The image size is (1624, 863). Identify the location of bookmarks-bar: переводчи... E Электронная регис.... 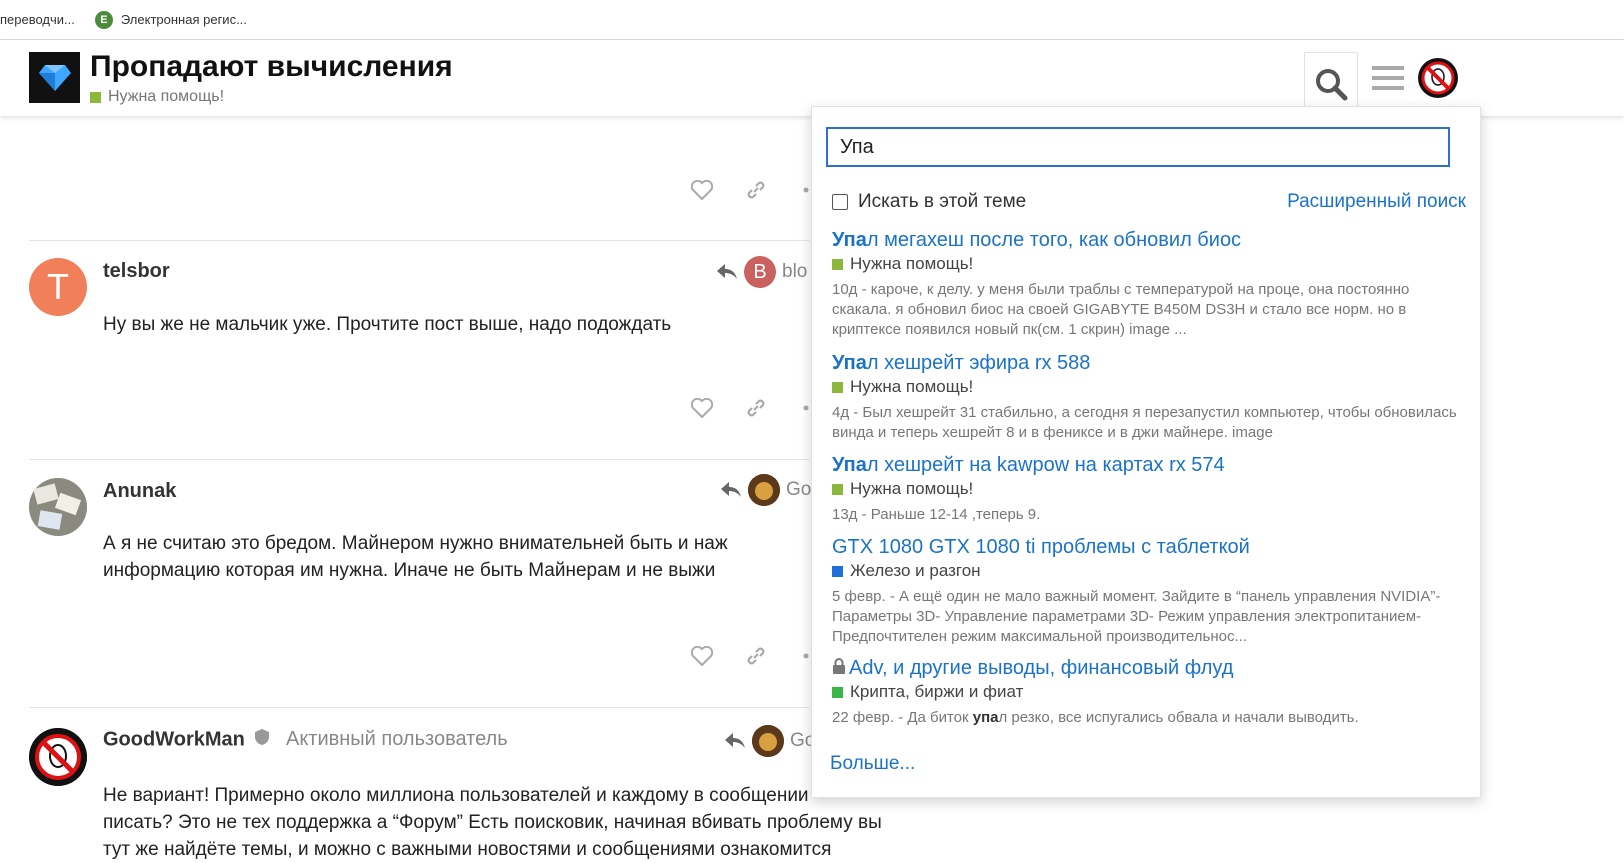
(812, 20).